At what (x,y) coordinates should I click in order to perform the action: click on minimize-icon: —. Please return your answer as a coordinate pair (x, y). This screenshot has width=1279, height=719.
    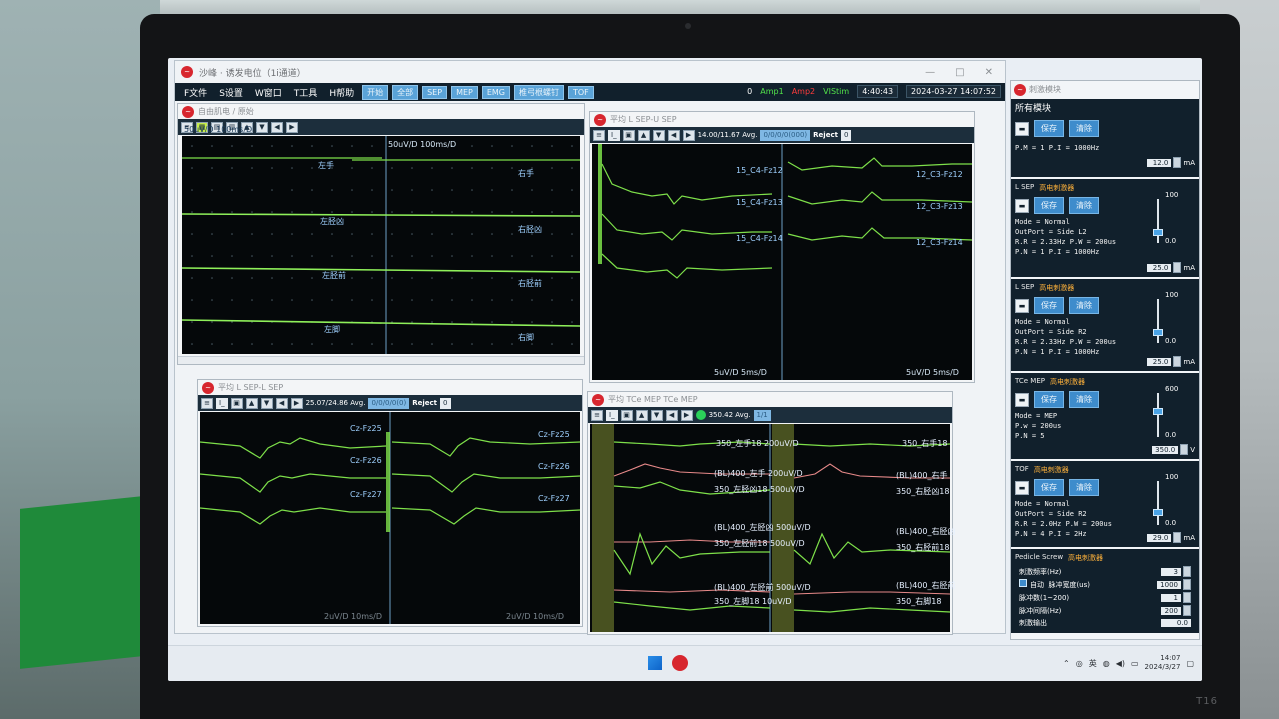
    Looking at the image, I should click on (930, 72).